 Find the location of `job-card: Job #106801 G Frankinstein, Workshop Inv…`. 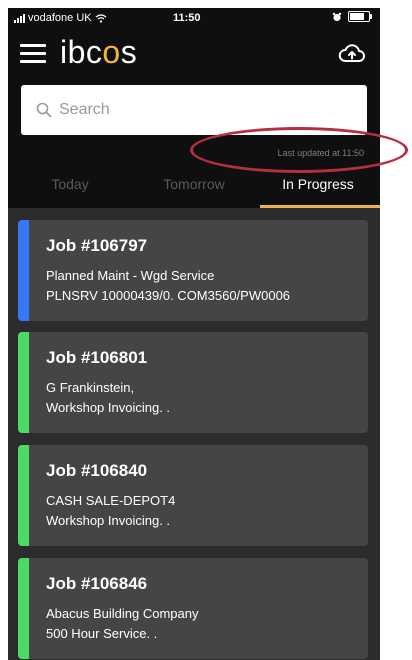

job-card: Job #106801 G Frankinstein, Workshop Inv… is located at coordinates (193, 382).